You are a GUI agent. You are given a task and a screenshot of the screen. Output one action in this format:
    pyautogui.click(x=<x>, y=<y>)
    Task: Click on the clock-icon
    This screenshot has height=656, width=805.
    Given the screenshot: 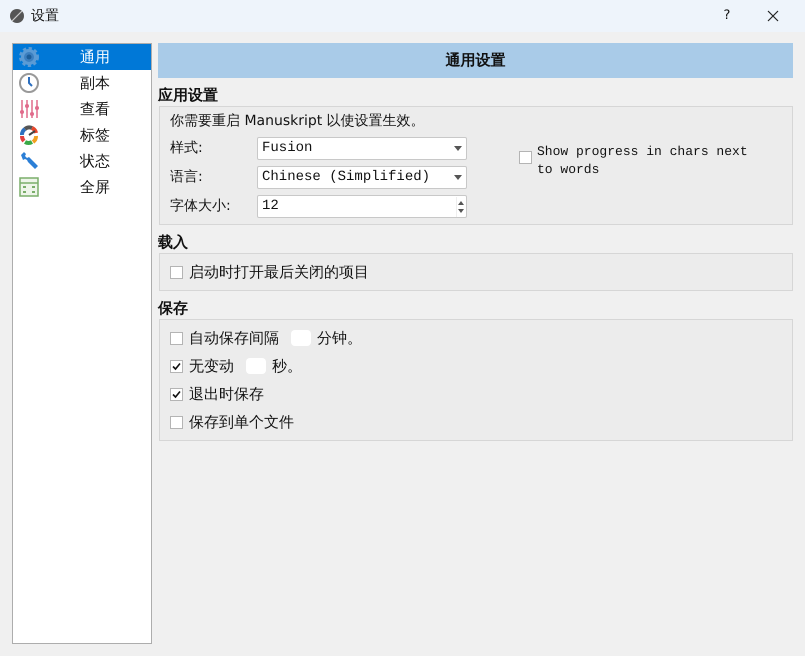 What is the action you would take?
    pyautogui.click(x=29, y=83)
    